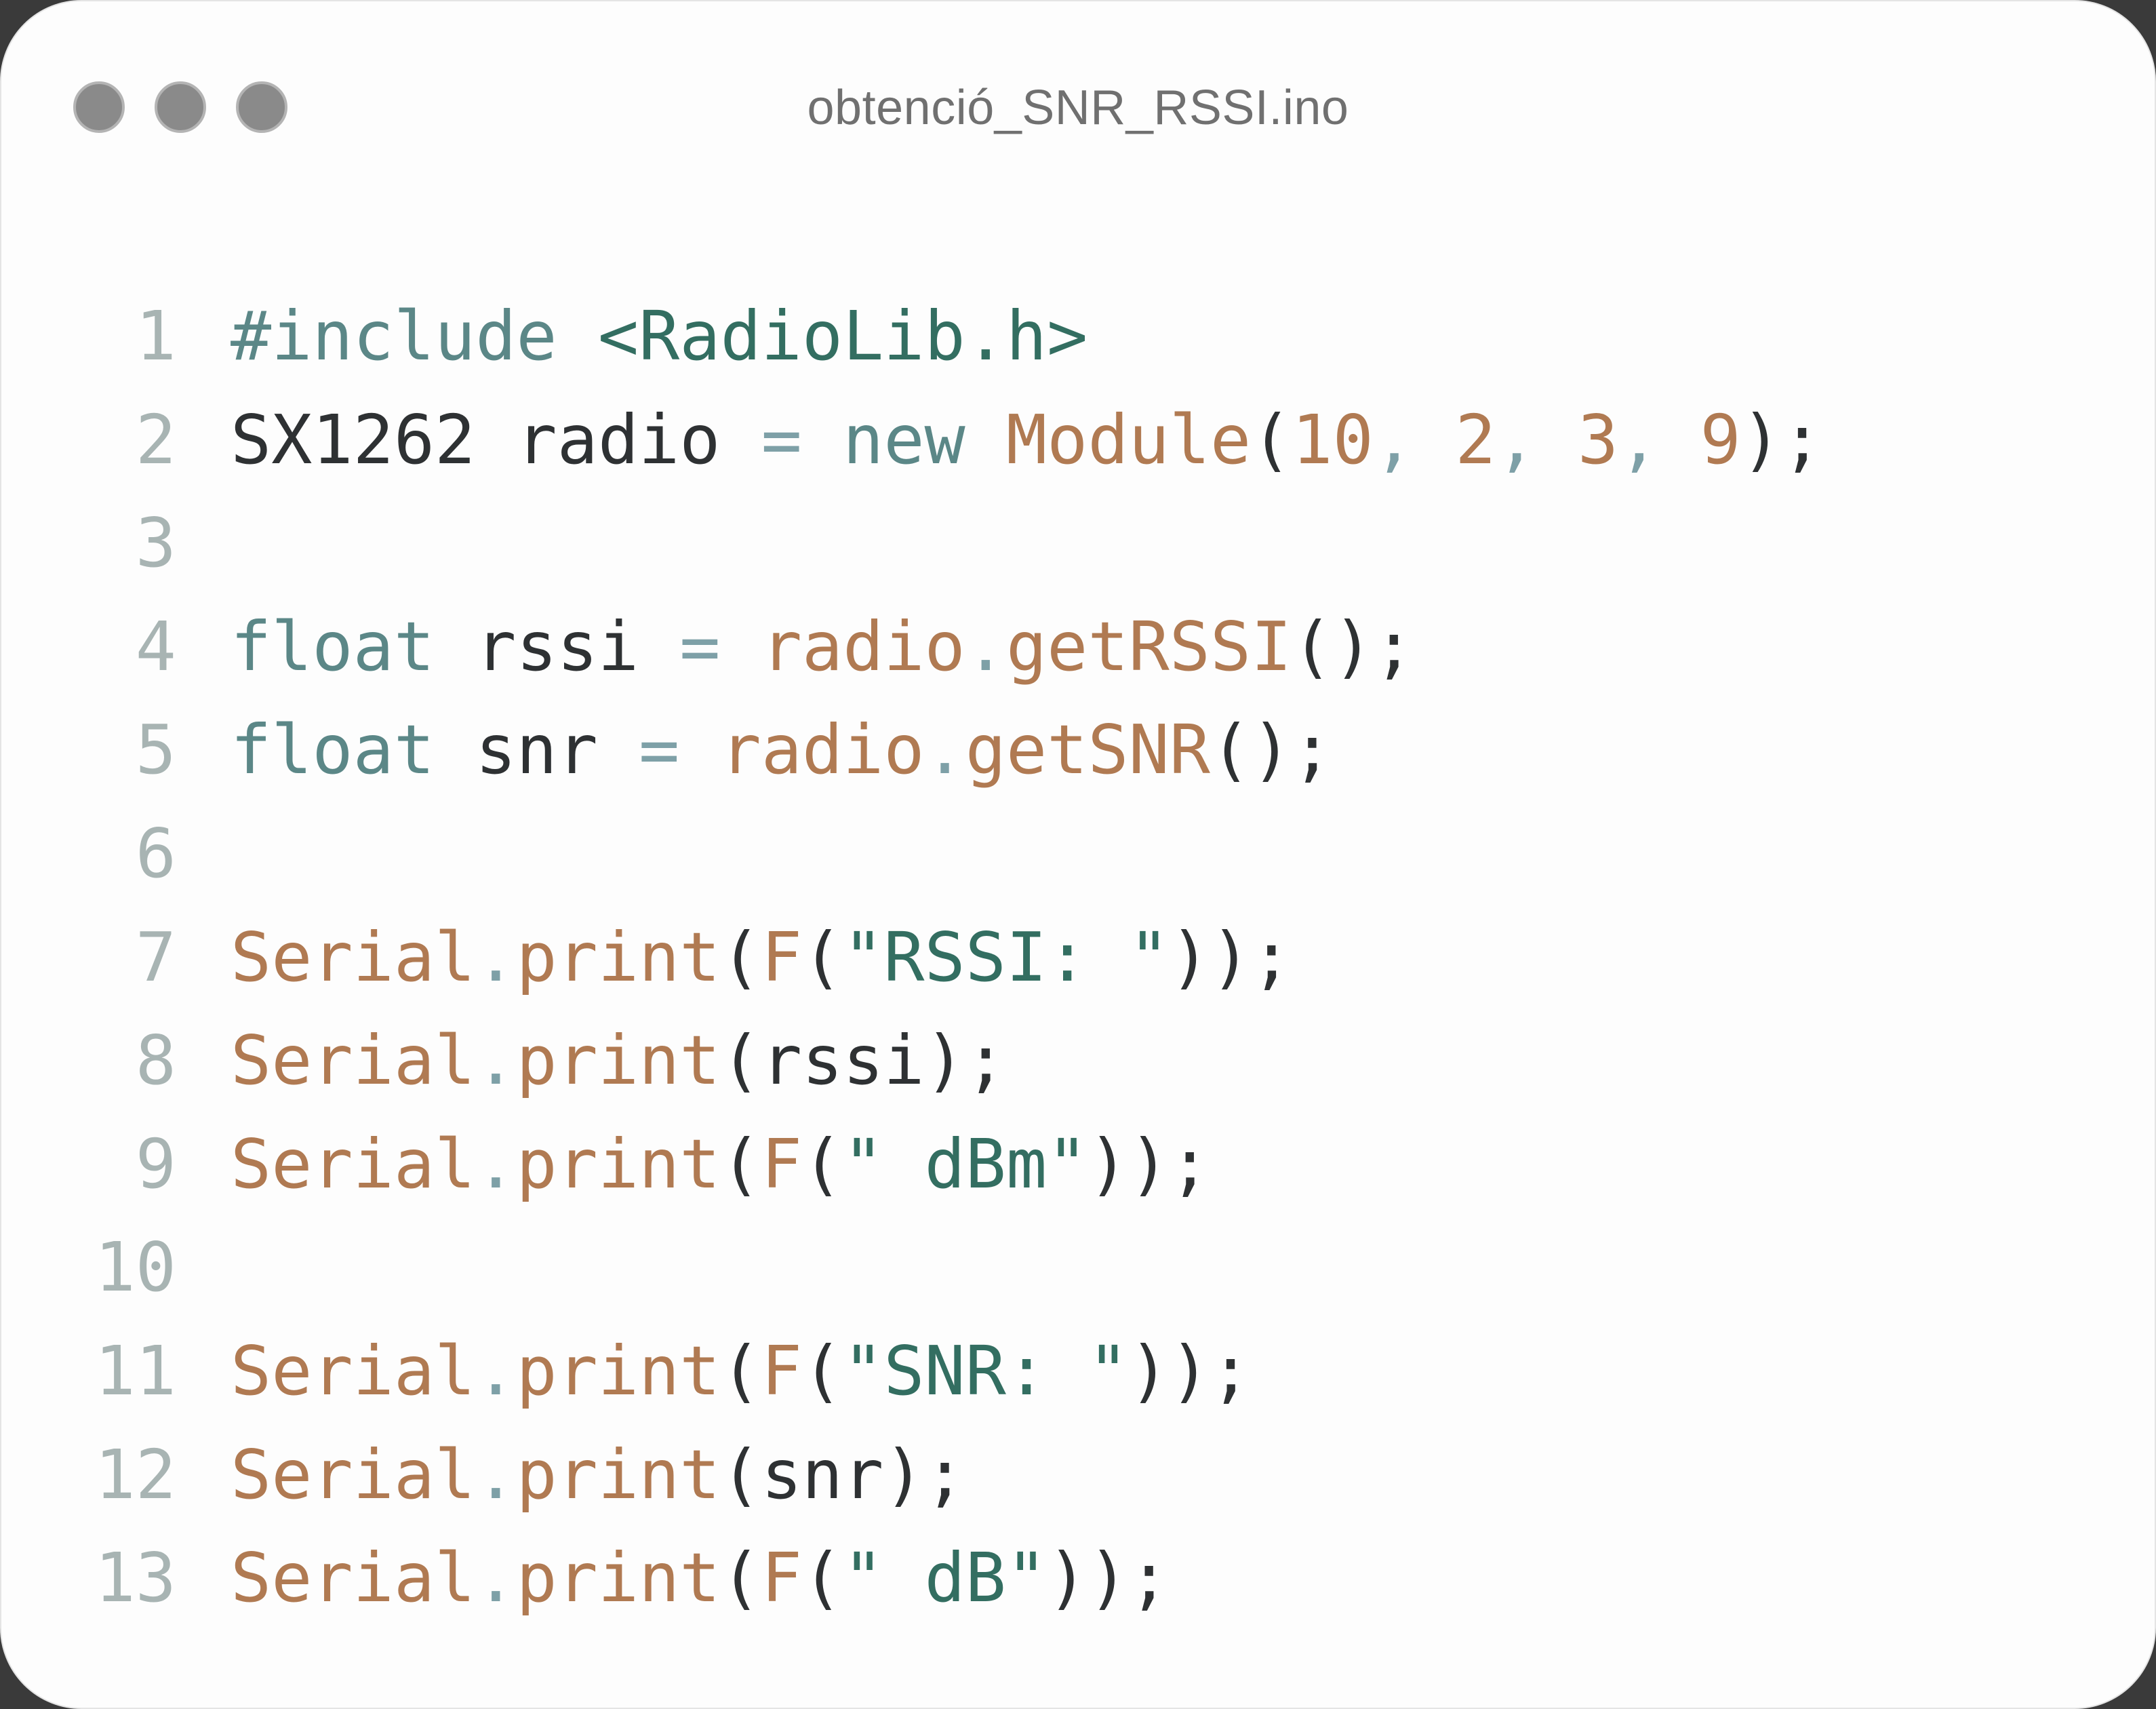 This screenshot has width=2156, height=1709. I want to click on line-number: 9, so click(155, 1164).